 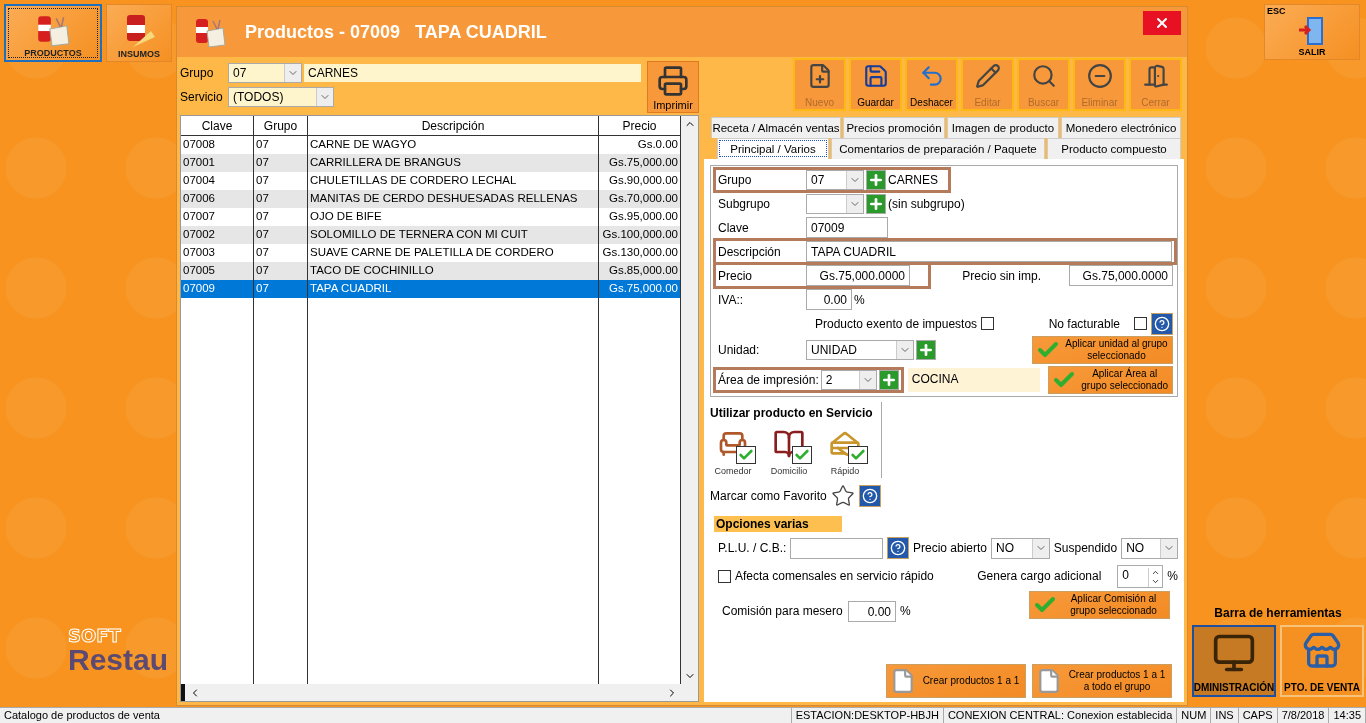 What do you see at coordinates (431, 271) in the screenshot?
I see `table-row: 07005 07 TACO DE COCHINILLO Gs.85,000.00` at bounding box center [431, 271].